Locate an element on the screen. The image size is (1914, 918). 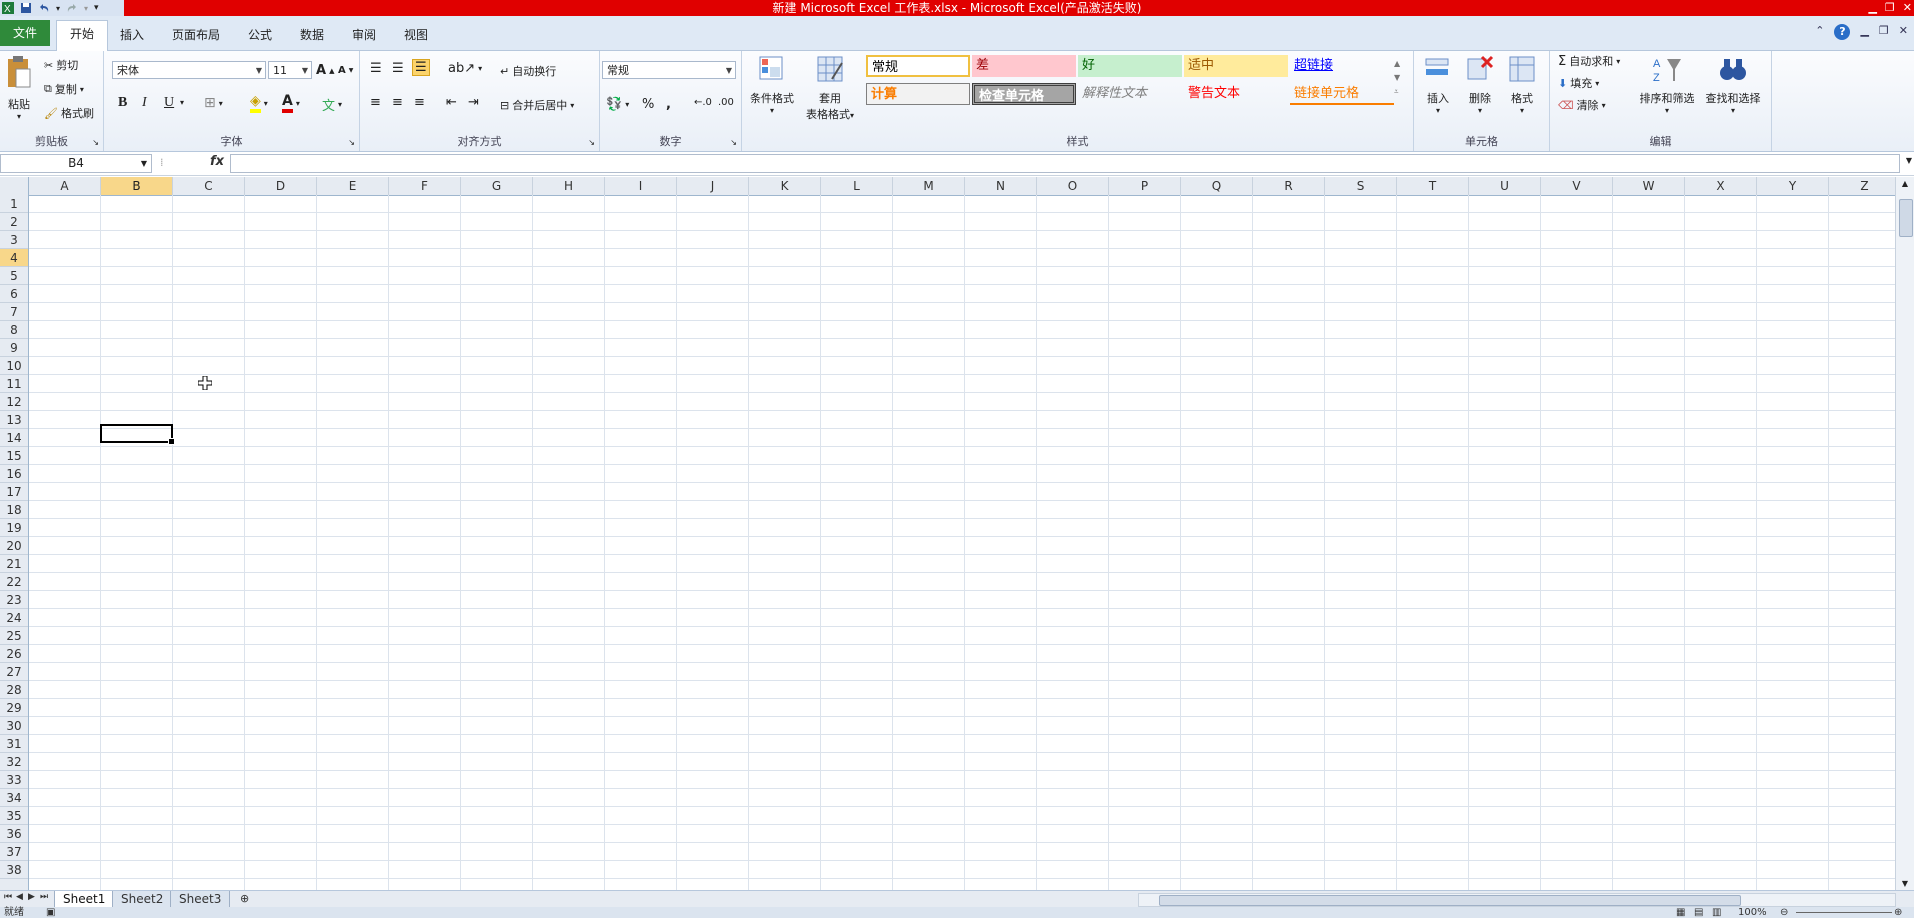
row-header-37: 37 is located at coordinates (14, 852).